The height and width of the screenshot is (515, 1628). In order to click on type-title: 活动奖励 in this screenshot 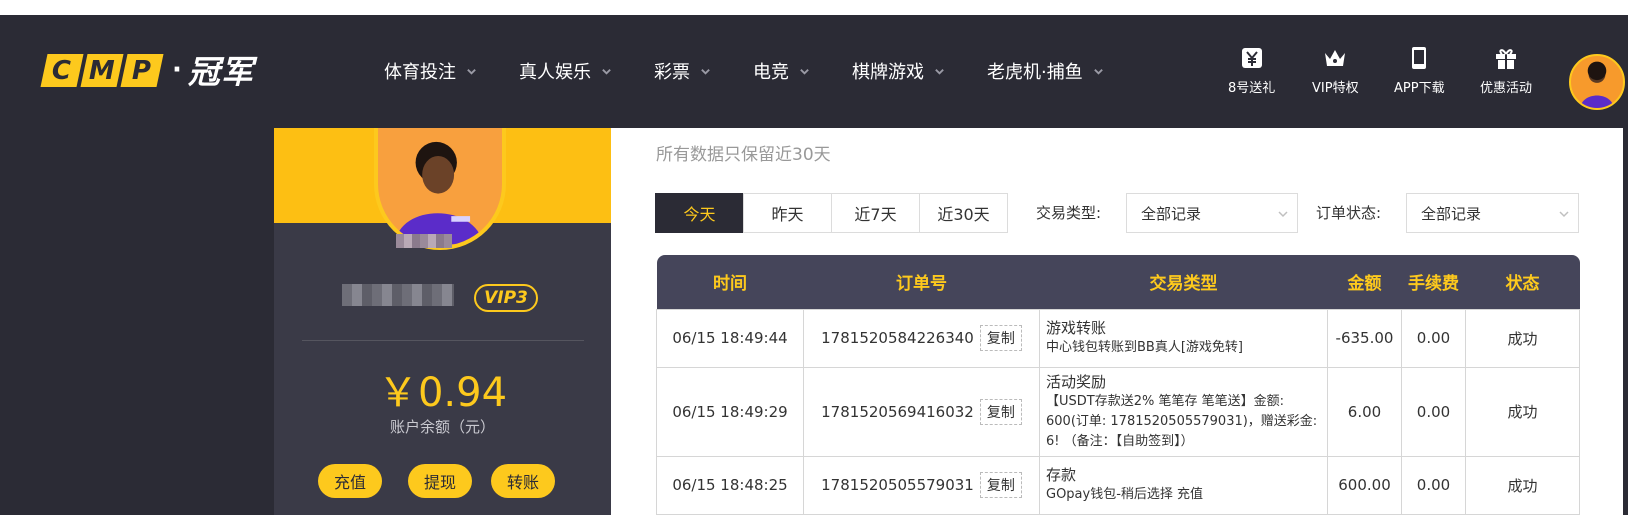, I will do `click(1076, 381)`.